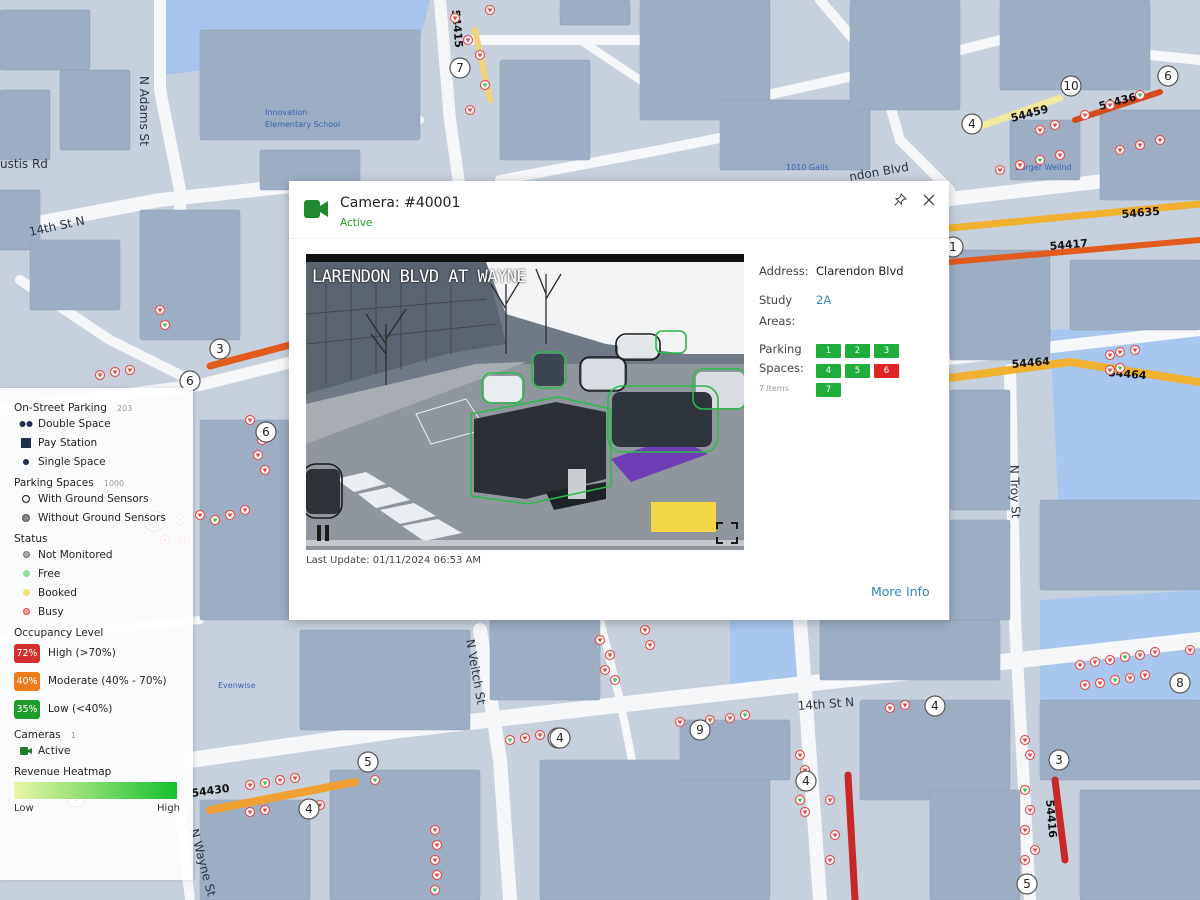 The width and height of the screenshot is (1200, 900). What do you see at coordinates (460, 68) in the screenshot?
I see `cluster-marker: 7` at bounding box center [460, 68].